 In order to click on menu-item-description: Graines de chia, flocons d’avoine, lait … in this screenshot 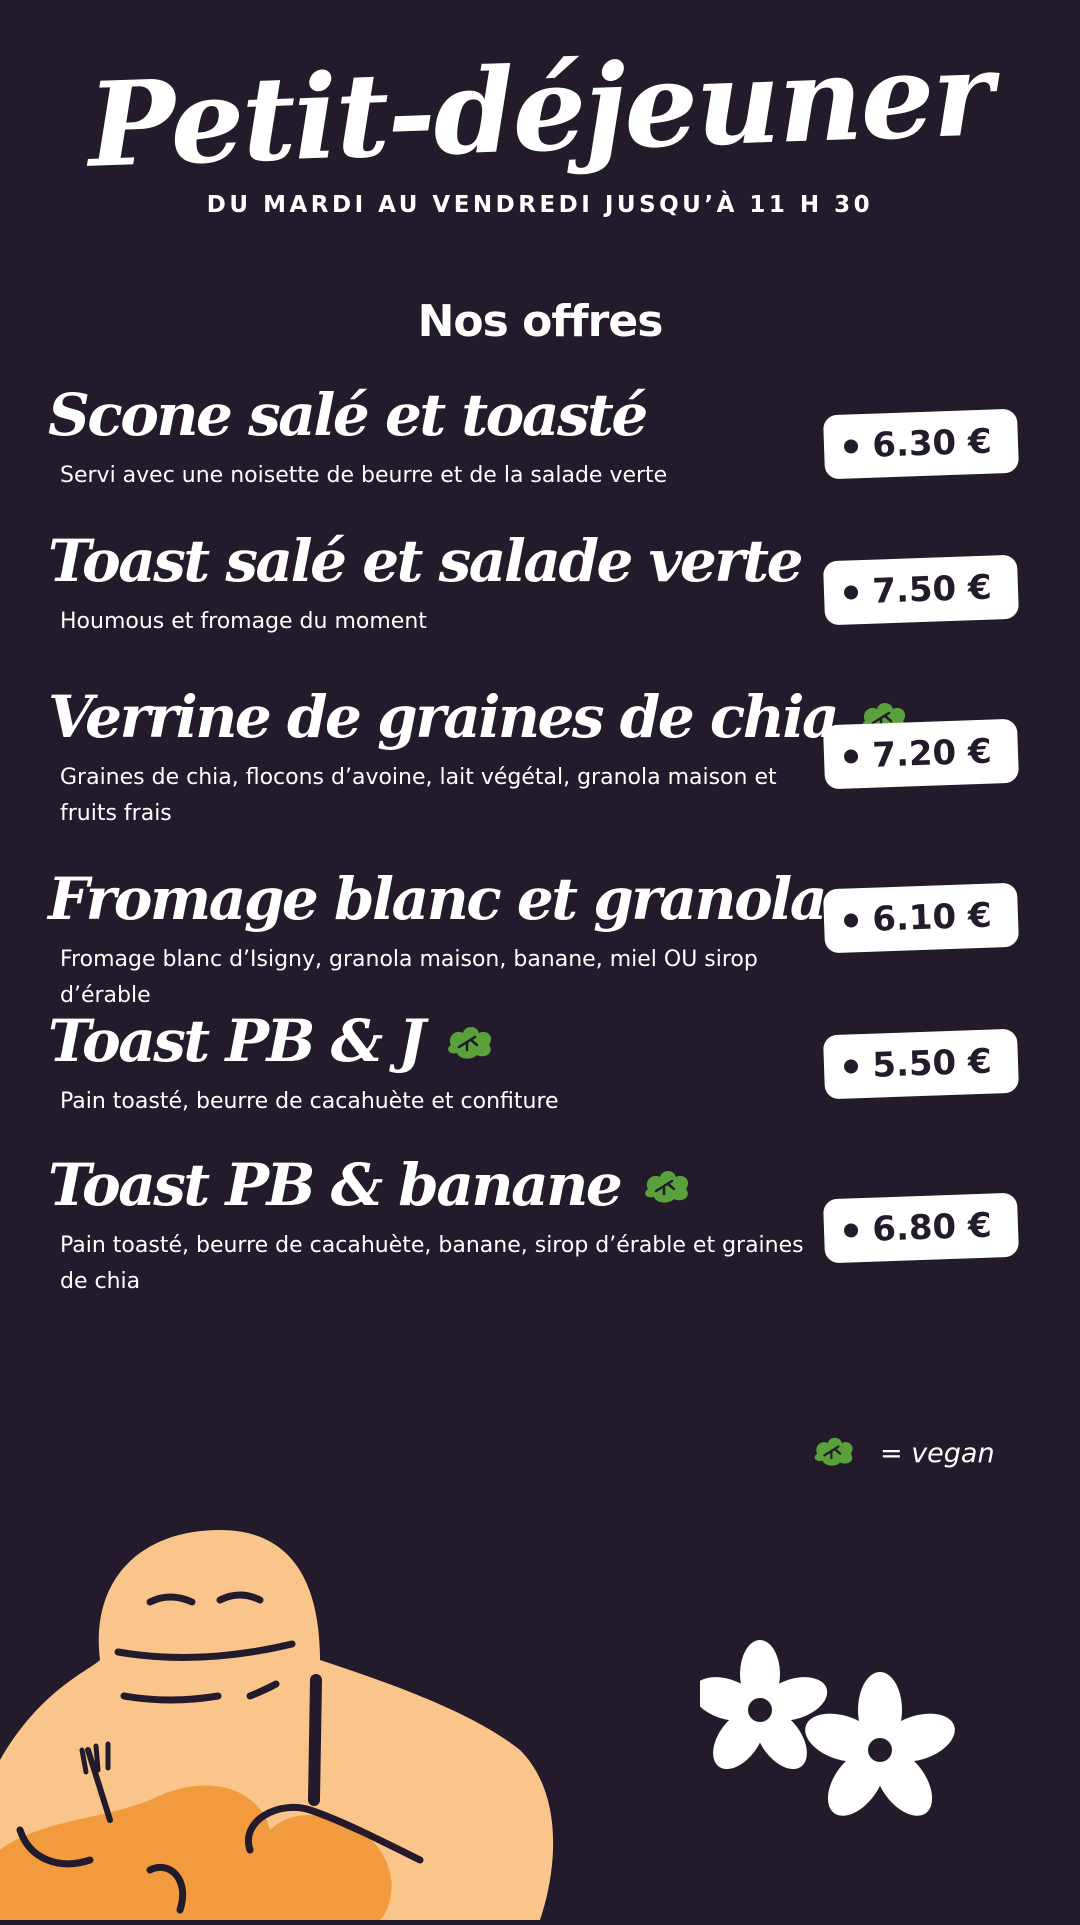, I will do `click(418, 795)`.